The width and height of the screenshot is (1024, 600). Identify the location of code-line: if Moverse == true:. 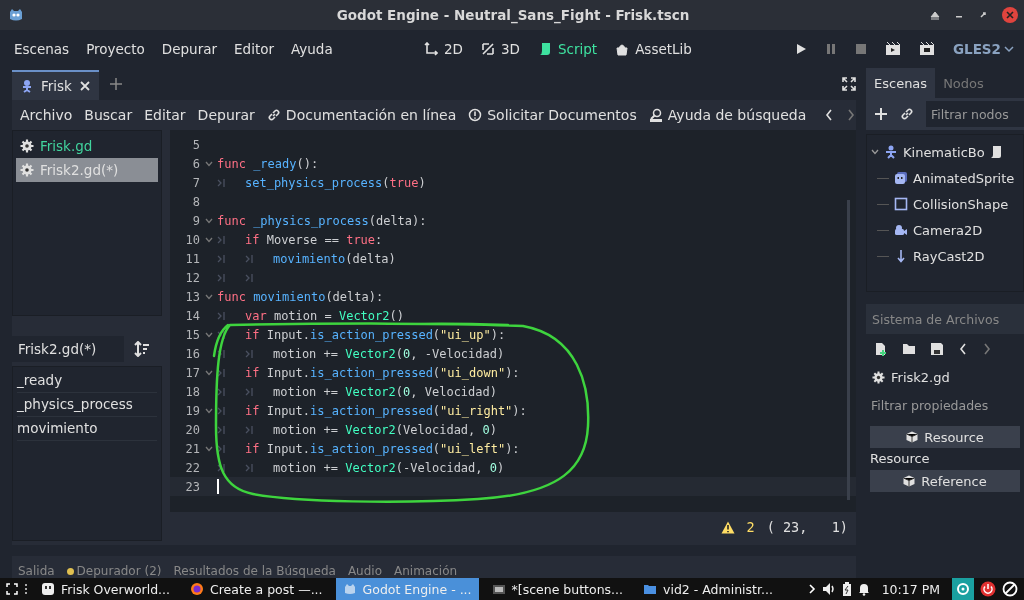
(314, 239).